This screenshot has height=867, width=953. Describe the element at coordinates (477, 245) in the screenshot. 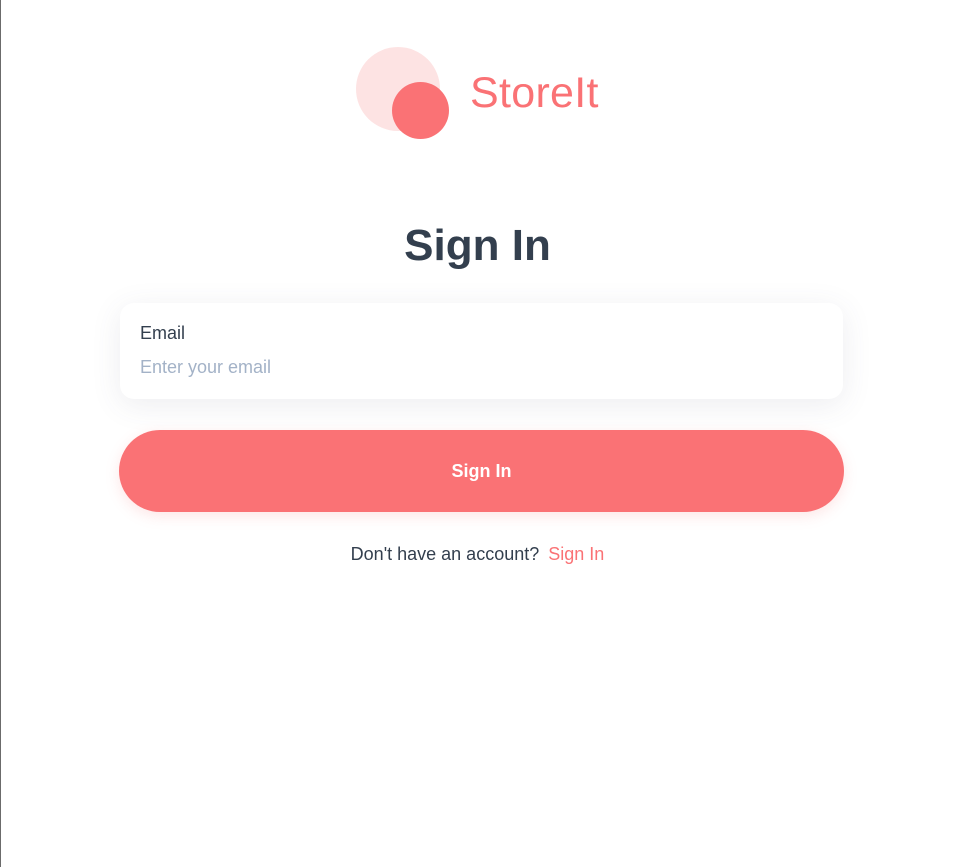

I see `page-title: Sign In` at that location.